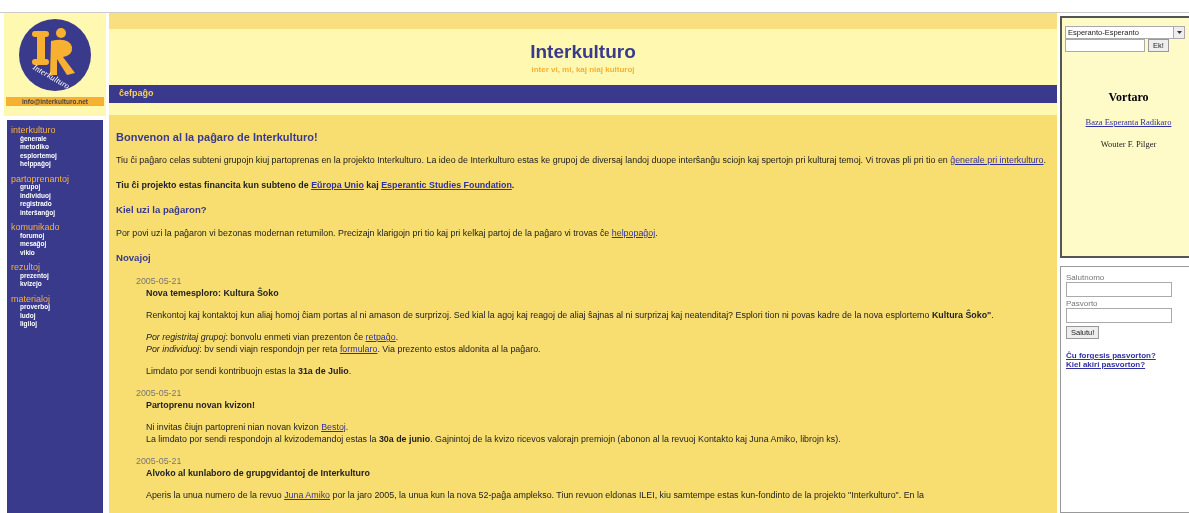  I want to click on news-title: Nova temesploro: Kultura Ŝoko, so click(213, 293).